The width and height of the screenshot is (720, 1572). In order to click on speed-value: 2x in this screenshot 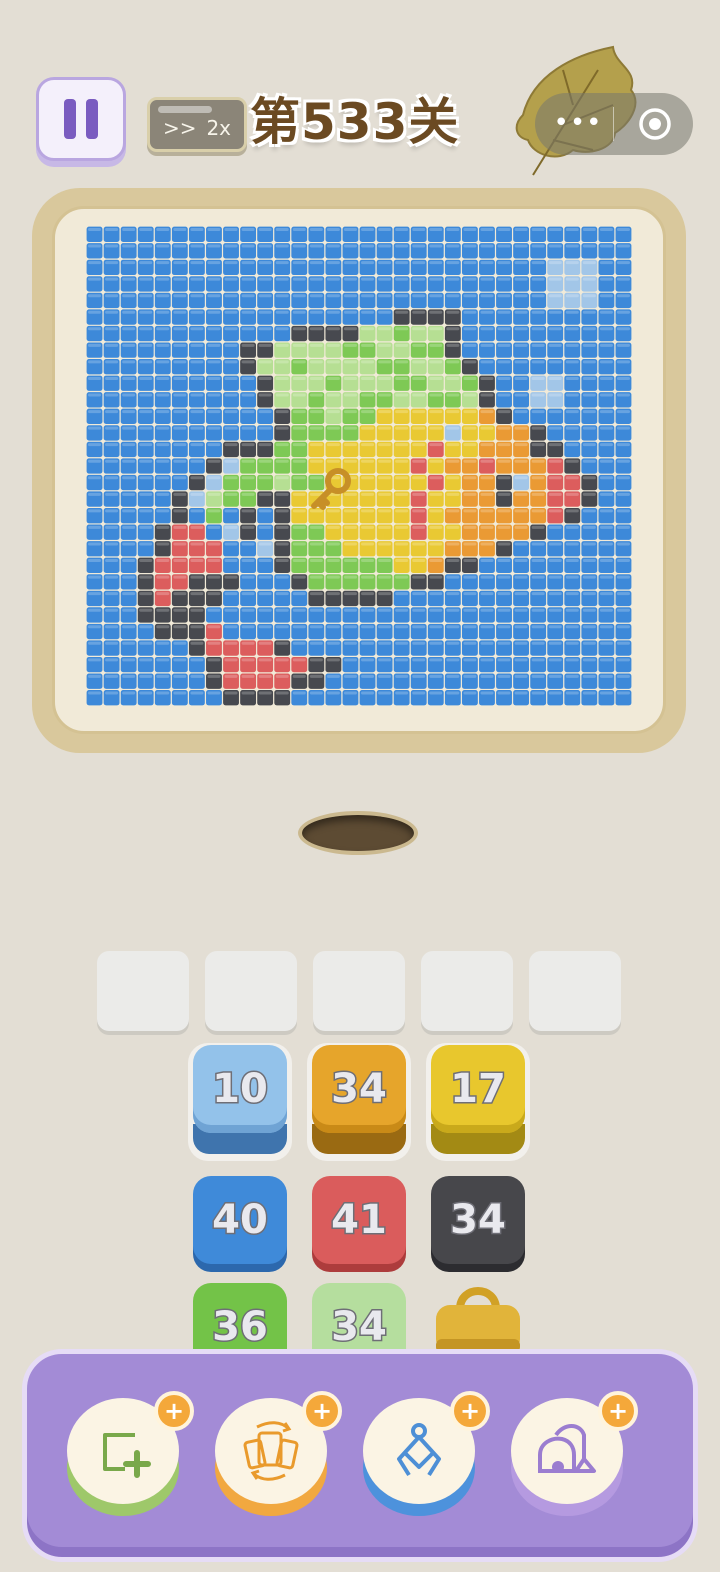, I will do `click(218, 127)`.